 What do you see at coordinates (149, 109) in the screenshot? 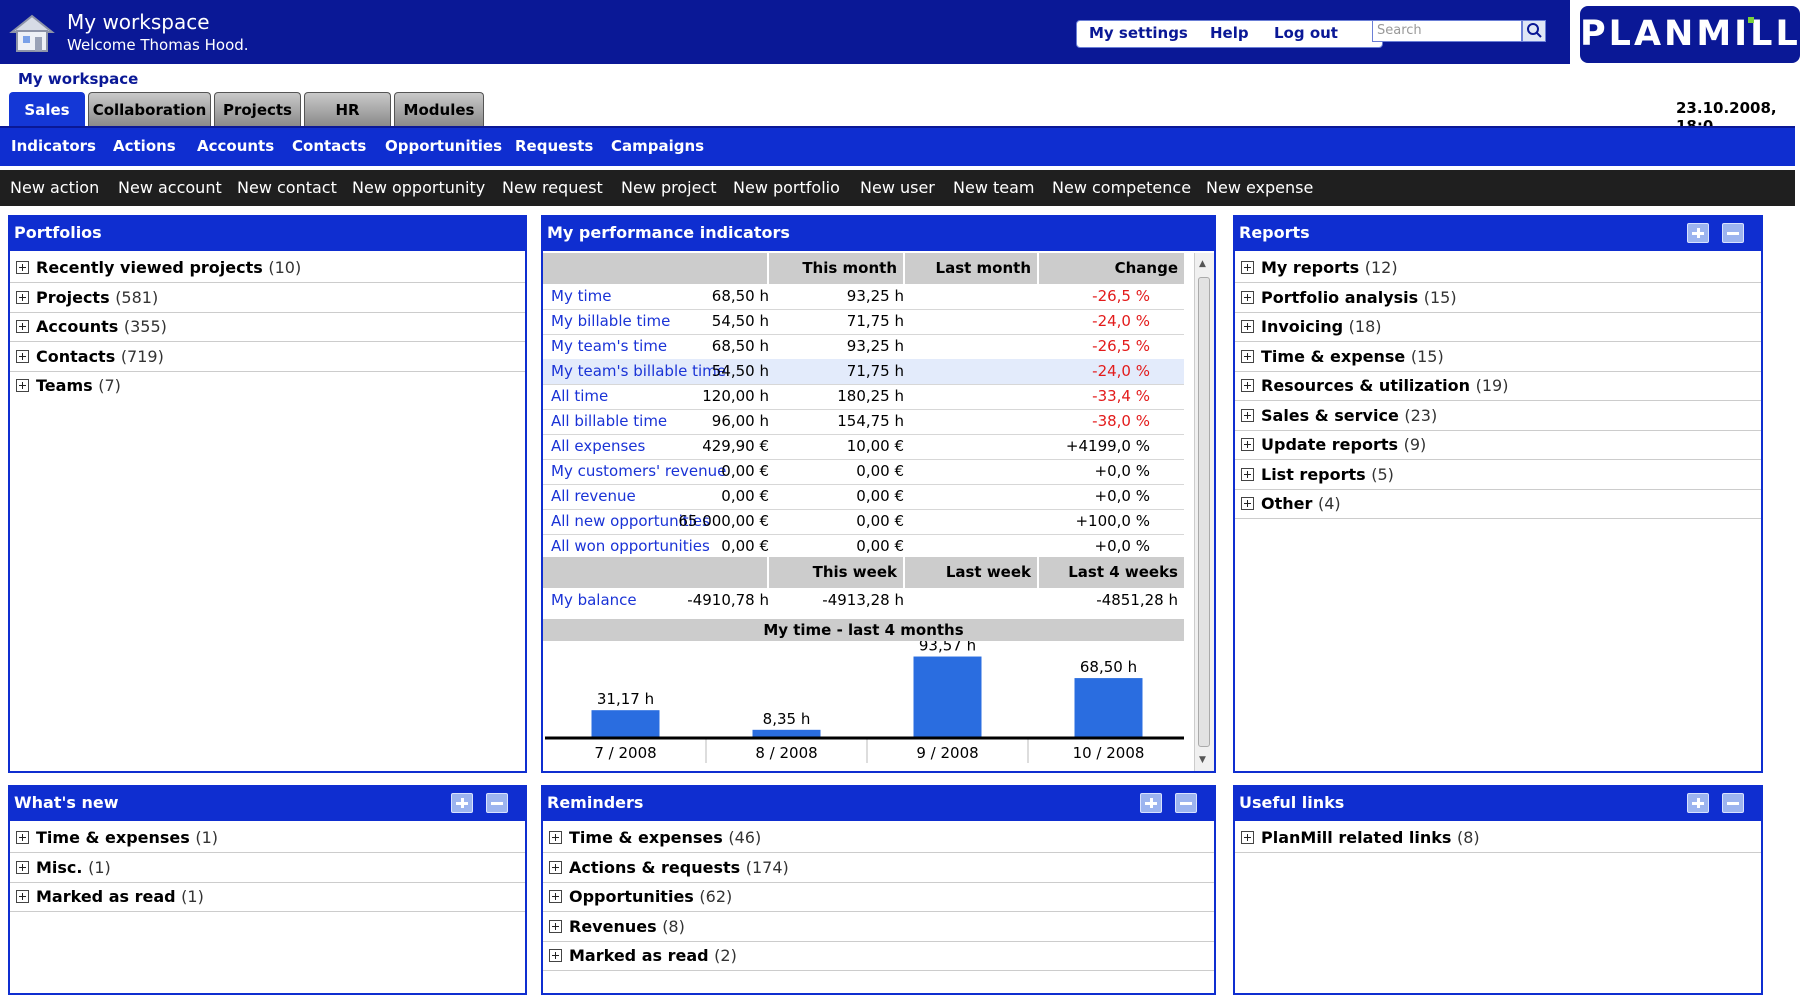
I see `tab-collaboration: Collaboration` at bounding box center [149, 109].